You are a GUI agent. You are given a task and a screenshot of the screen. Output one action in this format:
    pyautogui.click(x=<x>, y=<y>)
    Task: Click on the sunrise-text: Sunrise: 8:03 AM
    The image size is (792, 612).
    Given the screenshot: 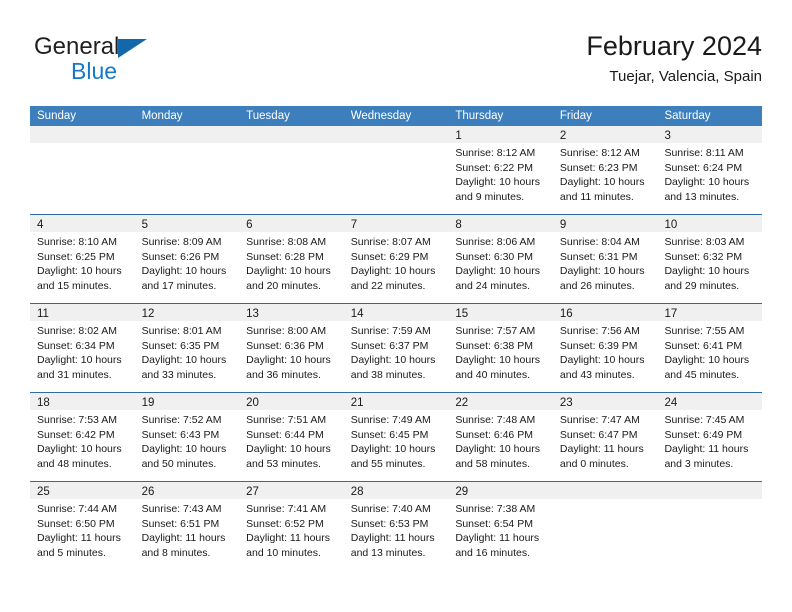 What is the action you would take?
    pyautogui.click(x=704, y=242)
    